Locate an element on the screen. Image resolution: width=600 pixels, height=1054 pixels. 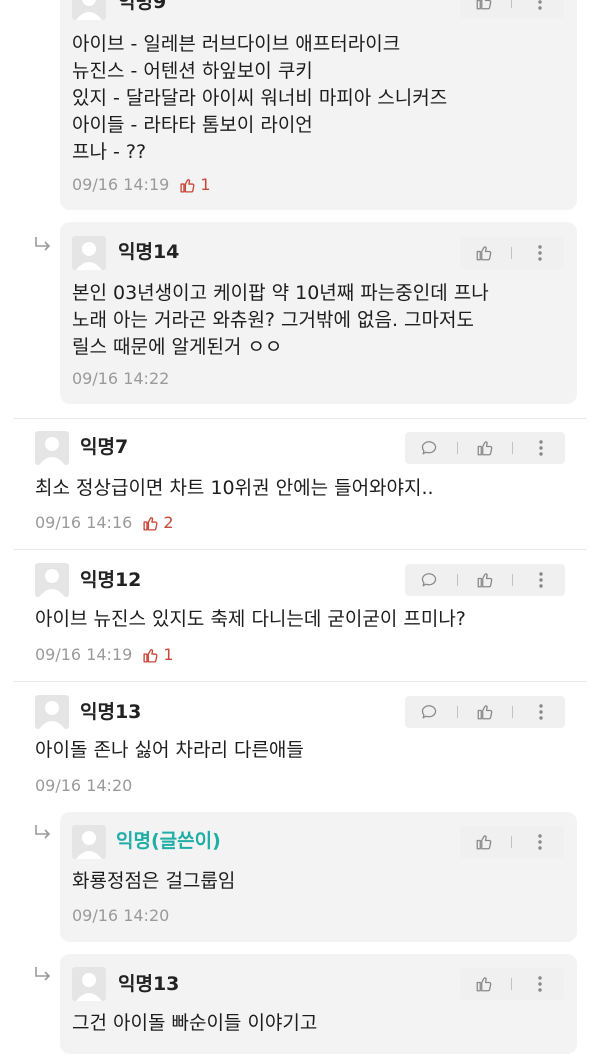
comment-author: 익명9 is located at coordinates (142, 7).